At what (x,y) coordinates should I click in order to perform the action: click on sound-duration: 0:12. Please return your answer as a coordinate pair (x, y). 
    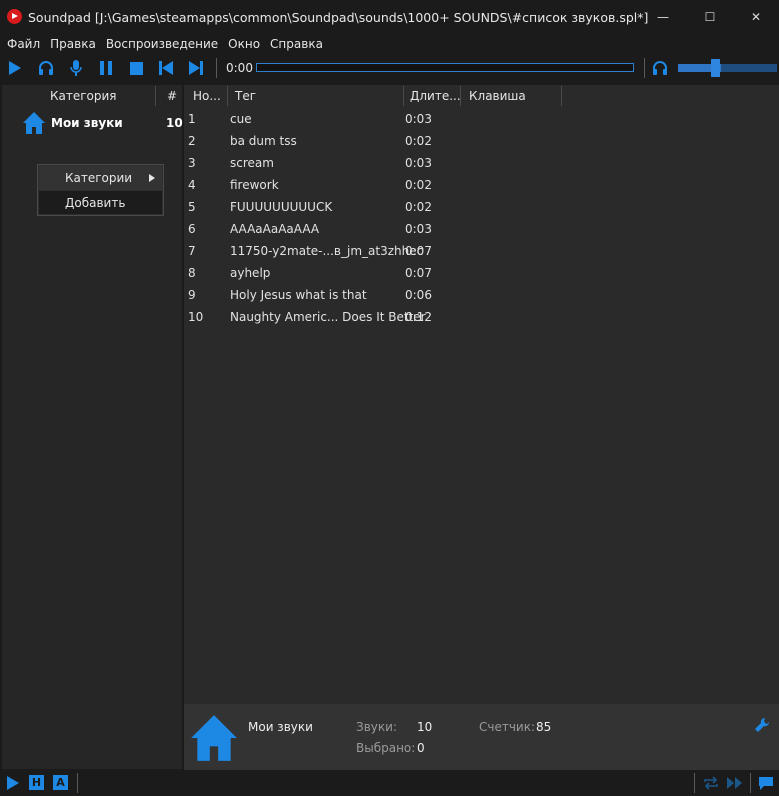
    Looking at the image, I should click on (418, 317).